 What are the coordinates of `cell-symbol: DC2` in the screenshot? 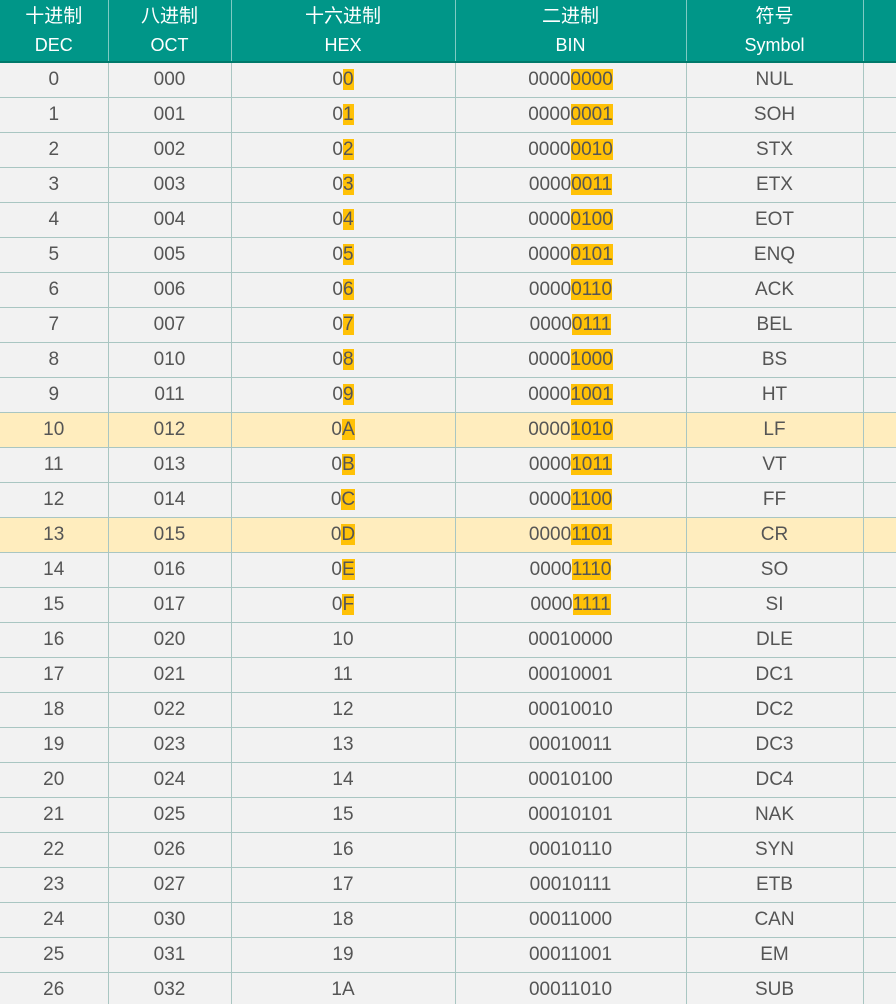 It's located at (775, 710).